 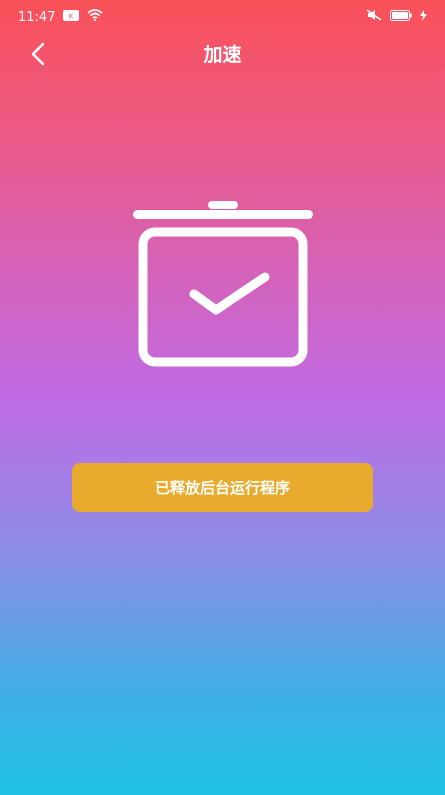 I want to click on nav-bar: 加速, so click(x=222, y=54).